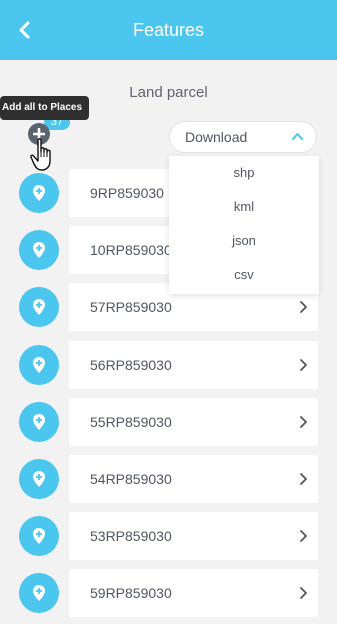 The height and width of the screenshot is (624, 337). What do you see at coordinates (45, 108) in the screenshot?
I see `add-all-tooltip: Add all to Places` at bounding box center [45, 108].